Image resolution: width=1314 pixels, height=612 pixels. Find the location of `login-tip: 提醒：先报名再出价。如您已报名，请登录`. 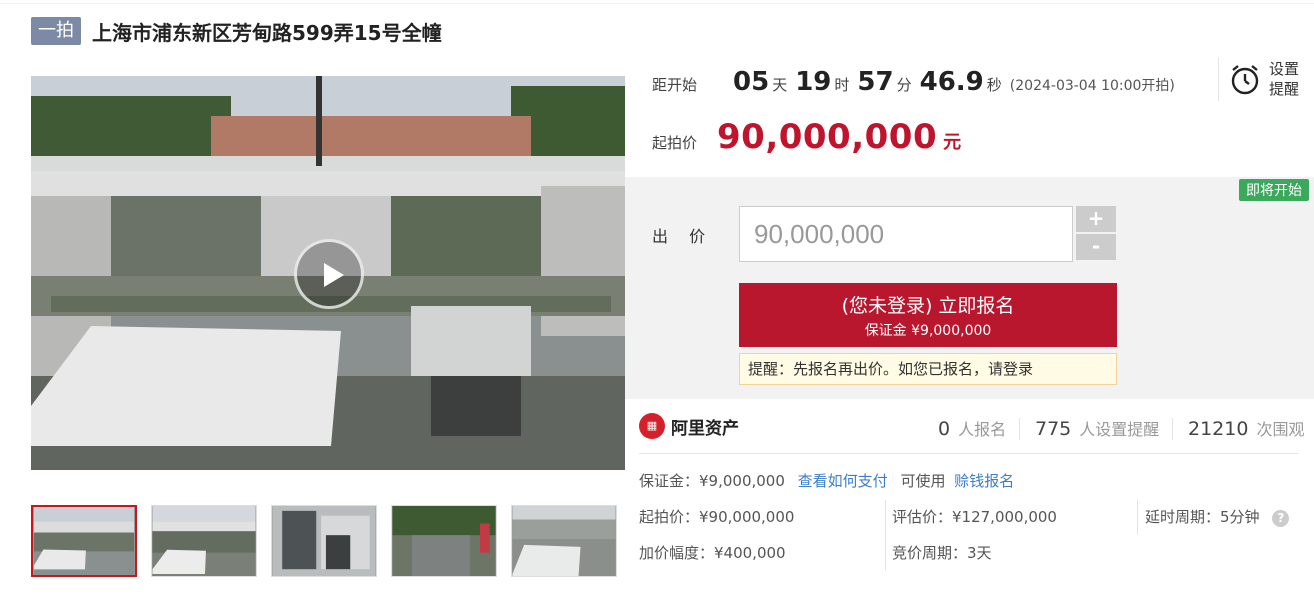

login-tip: 提醒：先报名再出价。如您已报名，请登录 is located at coordinates (928, 369).